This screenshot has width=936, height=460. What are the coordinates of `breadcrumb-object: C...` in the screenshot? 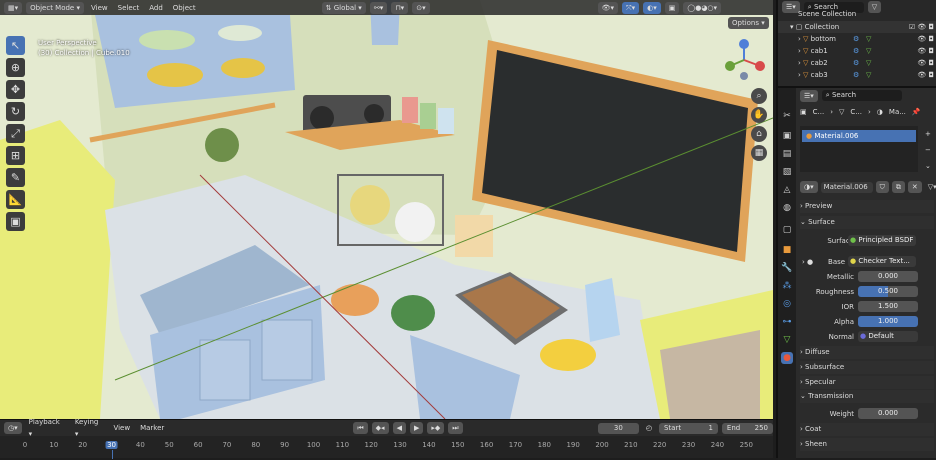 It's located at (819, 112).